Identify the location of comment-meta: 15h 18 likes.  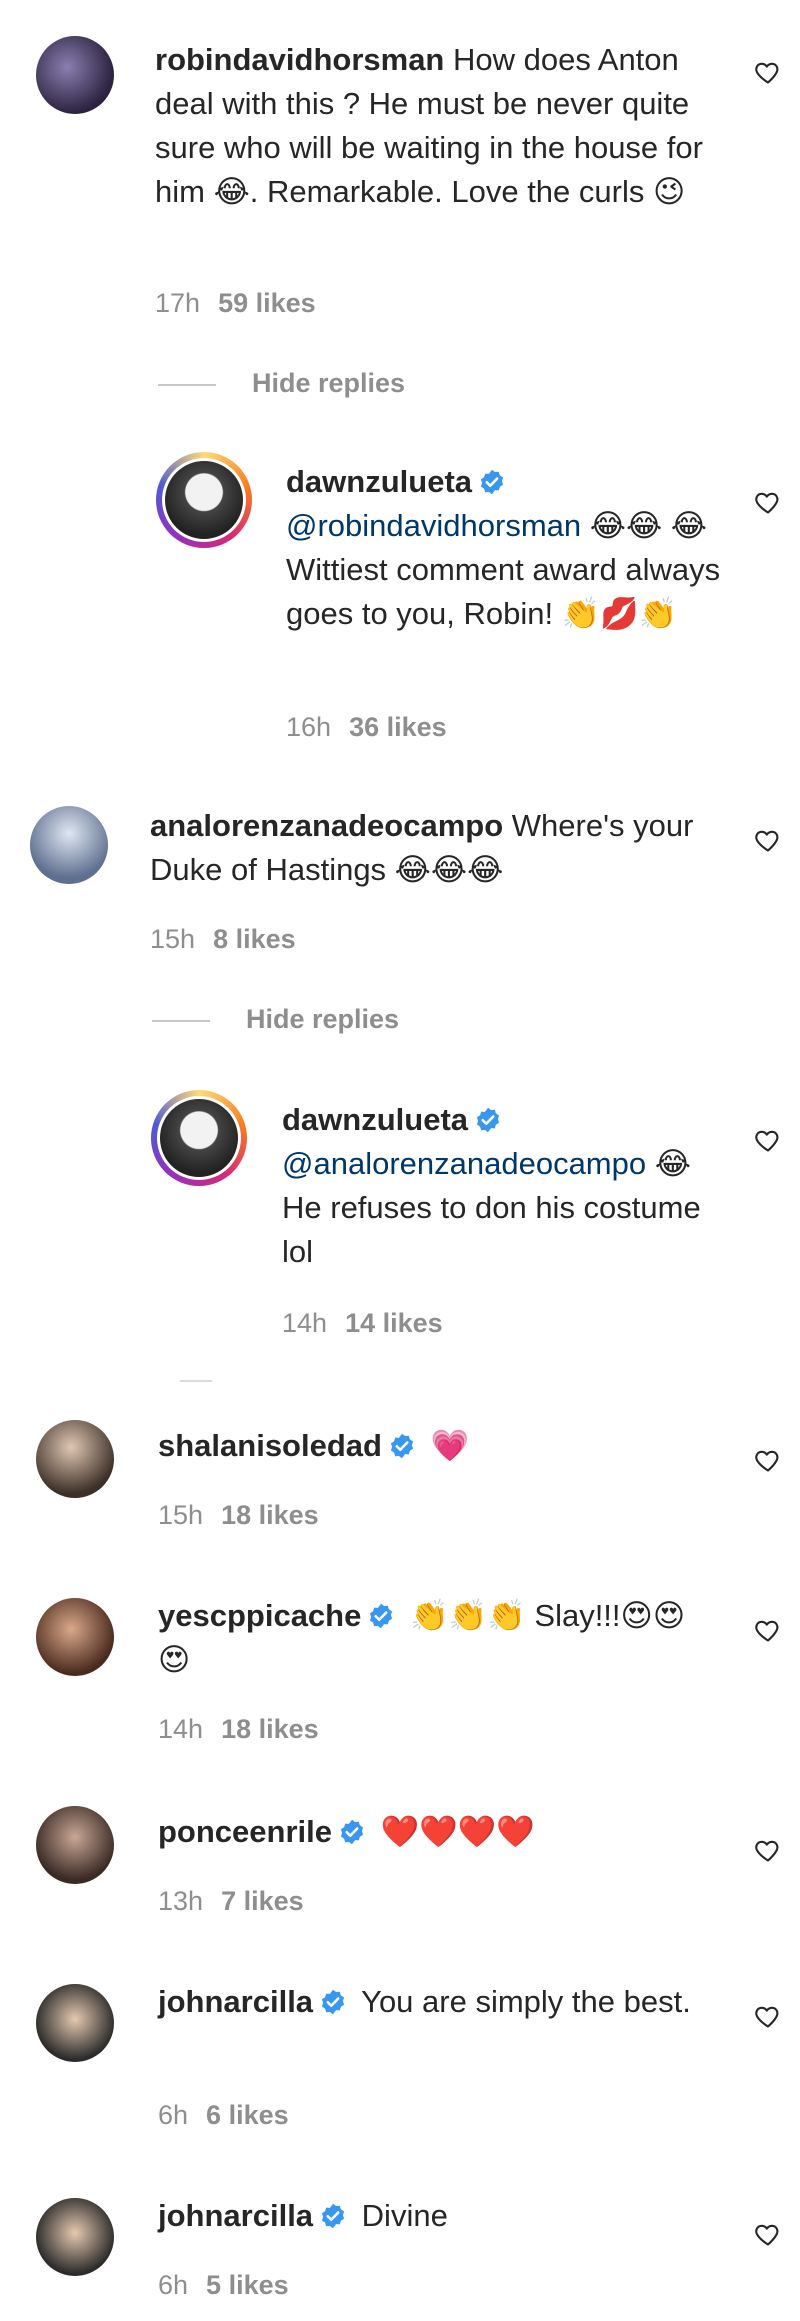
(238, 1515).